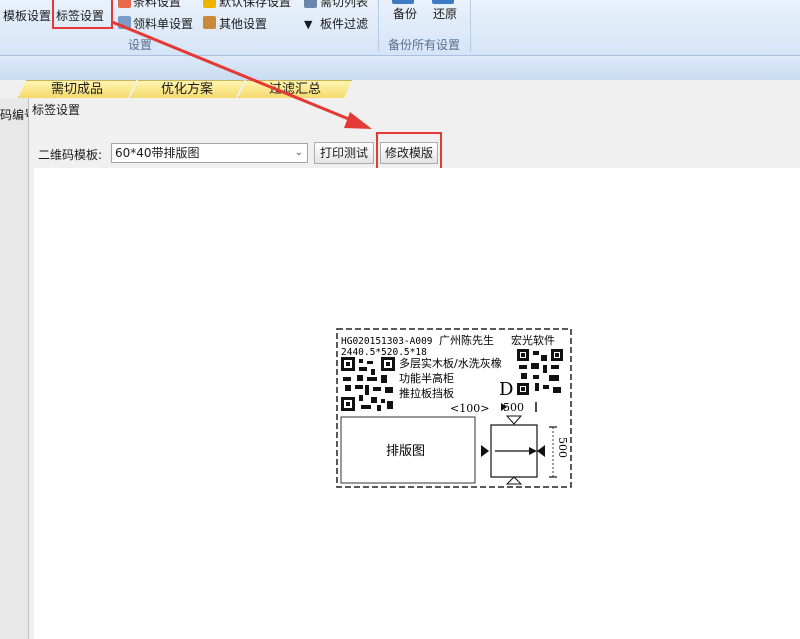 Image resolution: width=800 pixels, height=639 pixels. I want to click on annotation-arrow, so click(241, 74).